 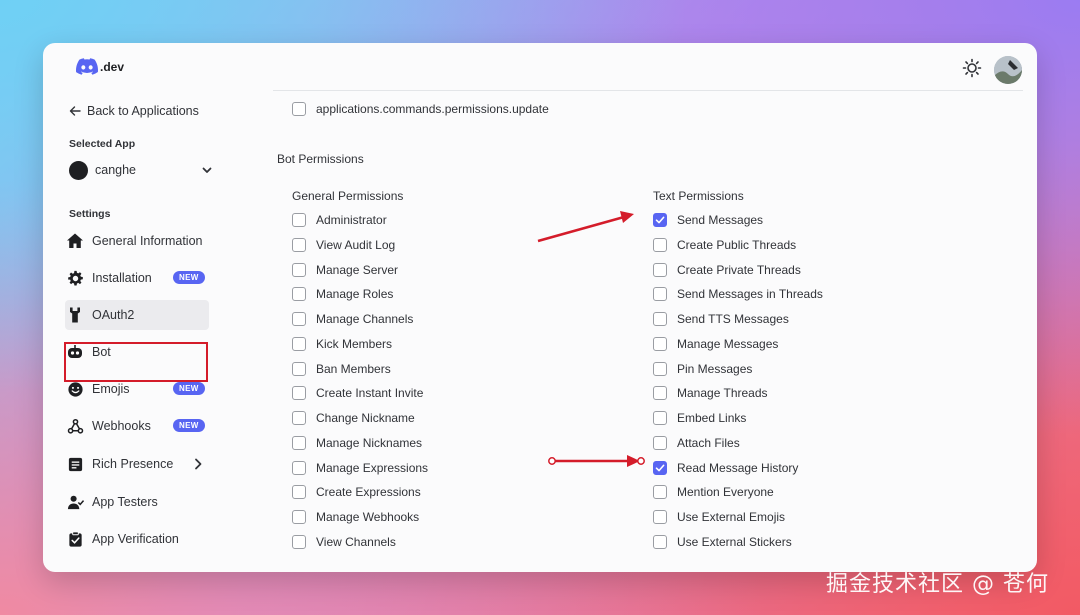 I want to click on sidebar-item-app-testers: App Testers, so click(x=137, y=502).